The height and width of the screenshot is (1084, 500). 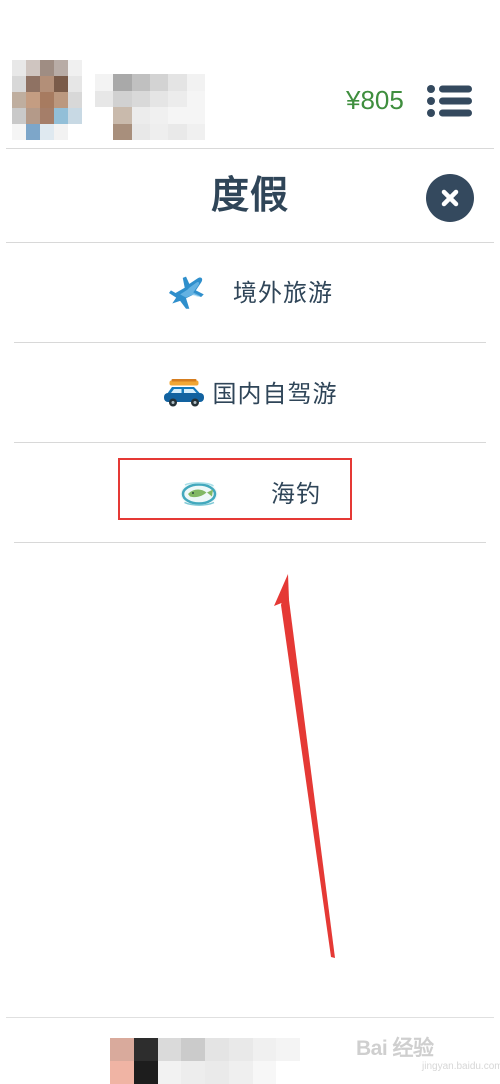 What do you see at coordinates (250, 1017) in the screenshot?
I see `bottom-divider` at bounding box center [250, 1017].